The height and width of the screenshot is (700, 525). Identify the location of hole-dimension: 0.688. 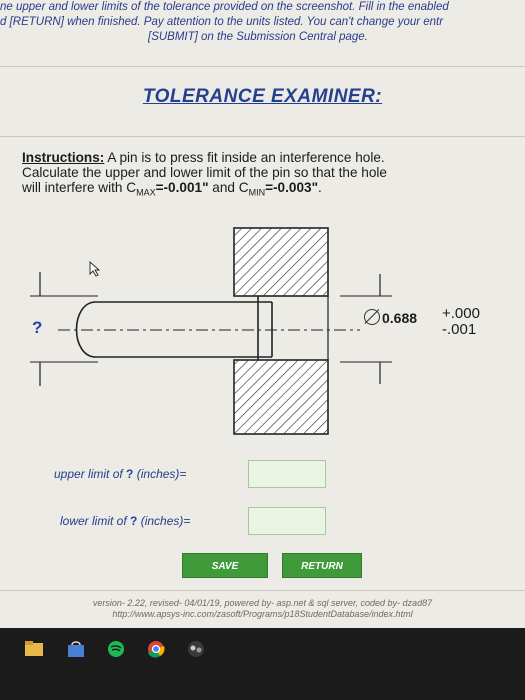
(390, 317).